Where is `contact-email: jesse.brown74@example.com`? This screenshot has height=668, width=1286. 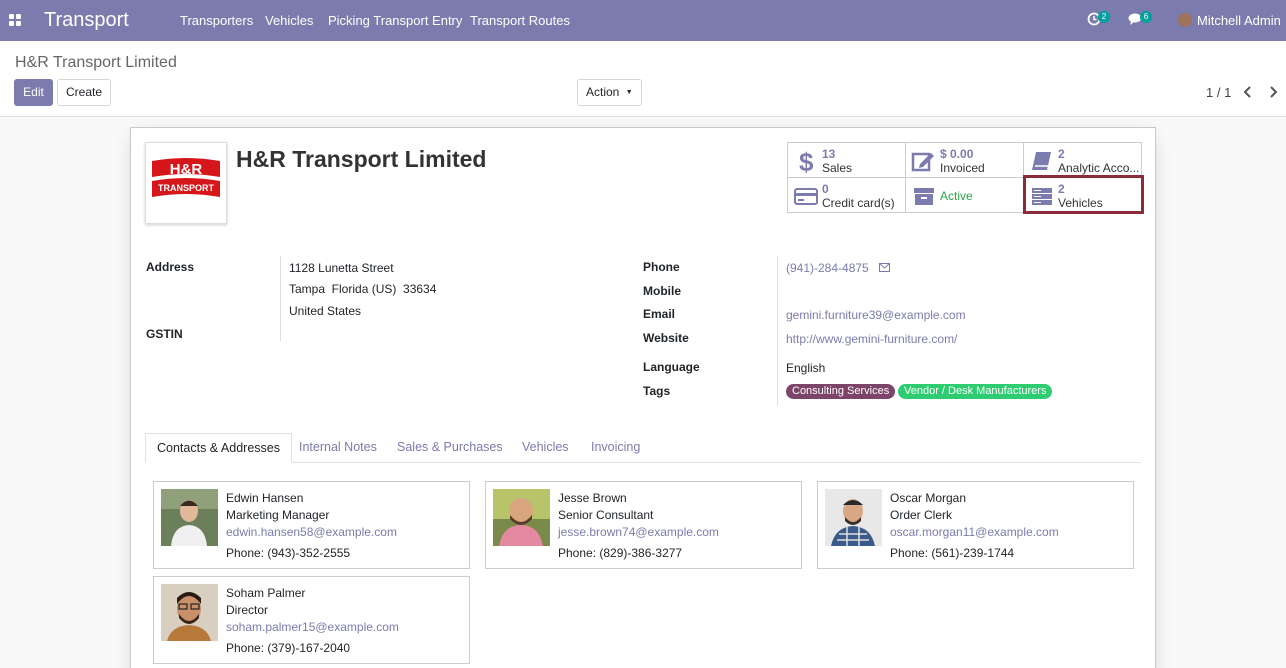 contact-email: jesse.brown74@example.com is located at coordinates (638, 532).